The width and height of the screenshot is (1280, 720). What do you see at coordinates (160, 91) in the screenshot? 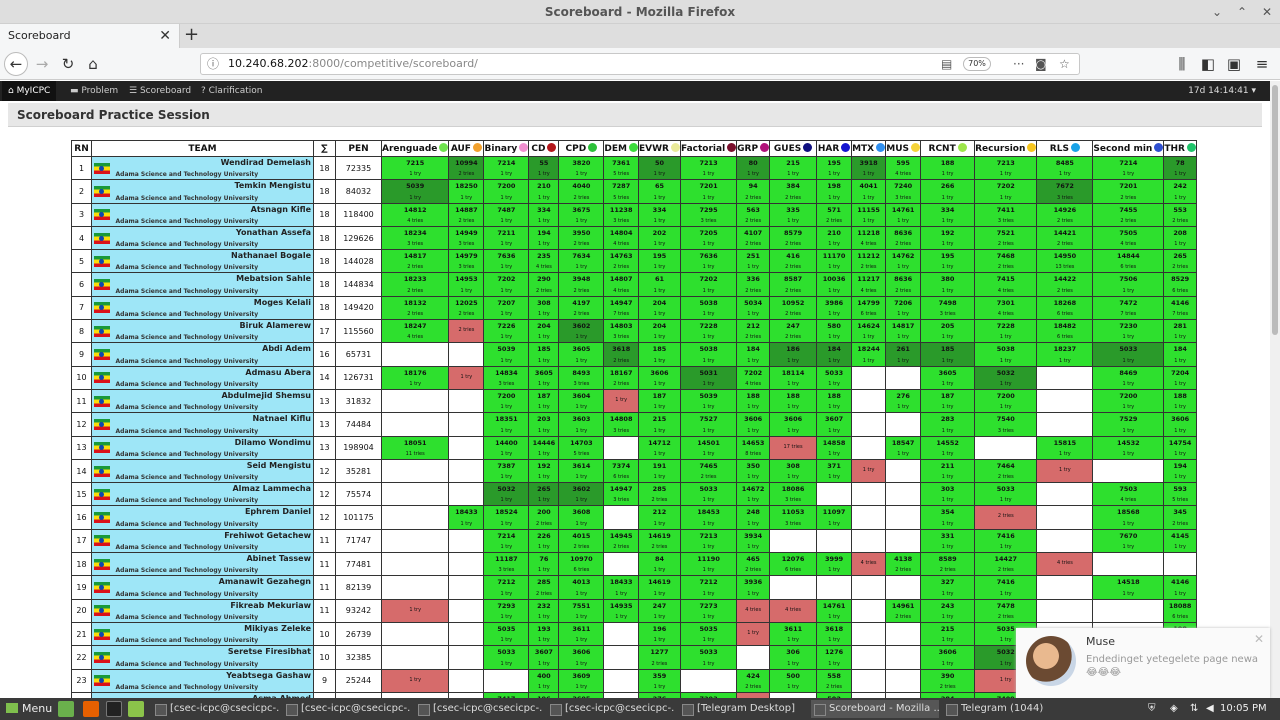
I see `nav-scoreboard: ☰ Scoreboard` at bounding box center [160, 91].